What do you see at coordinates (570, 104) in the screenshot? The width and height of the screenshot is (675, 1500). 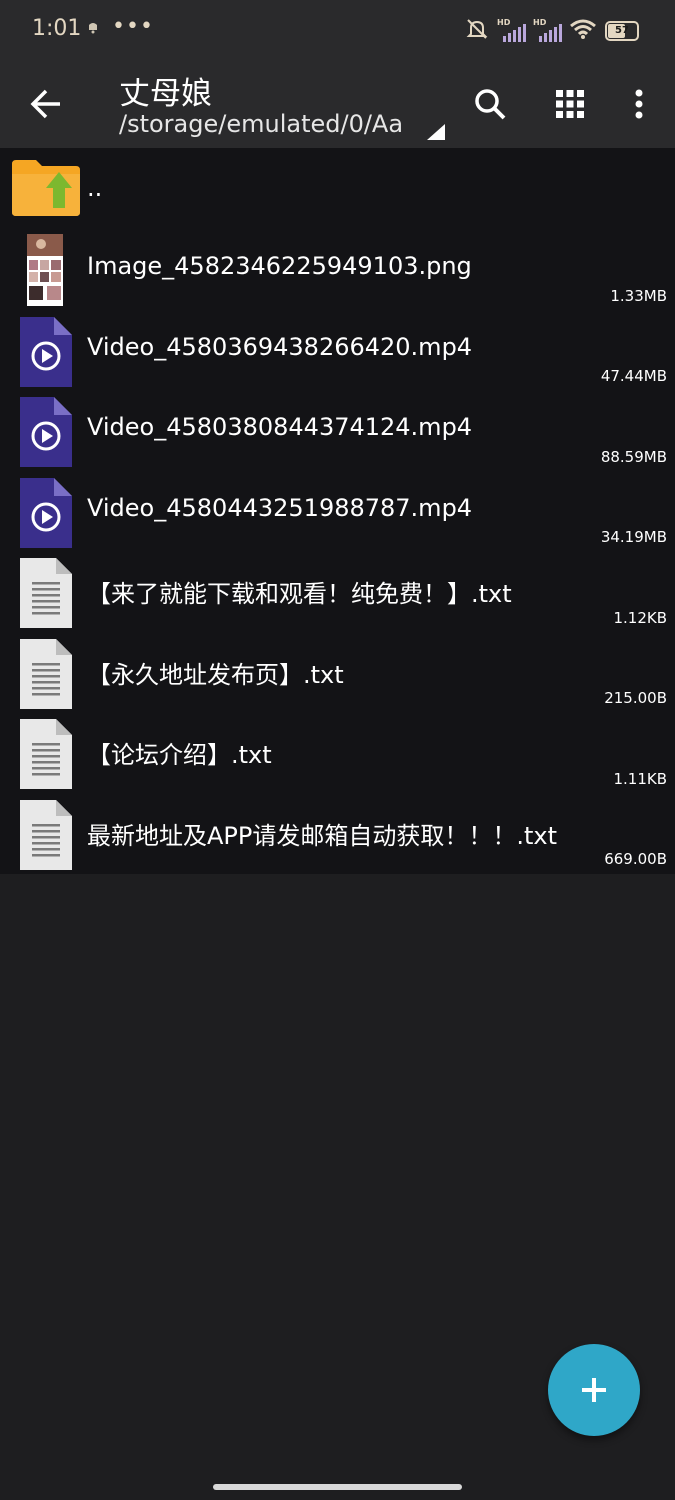 I see `grid-view-icon` at bounding box center [570, 104].